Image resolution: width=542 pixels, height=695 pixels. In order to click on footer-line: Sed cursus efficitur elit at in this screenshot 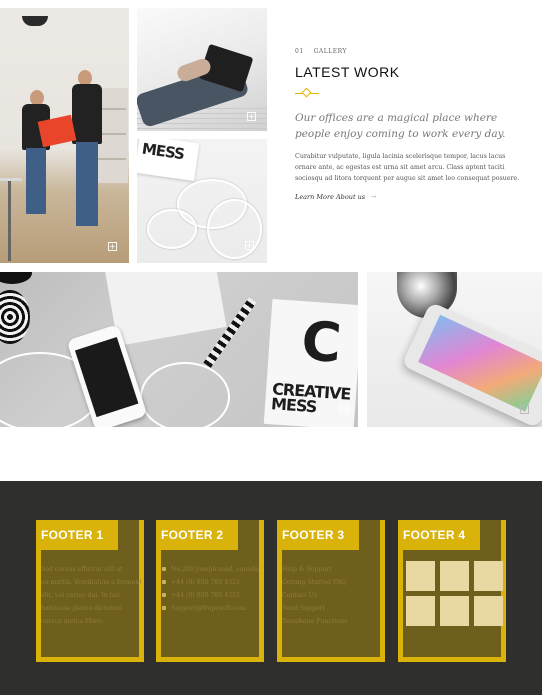, I will do `click(82, 569)`.